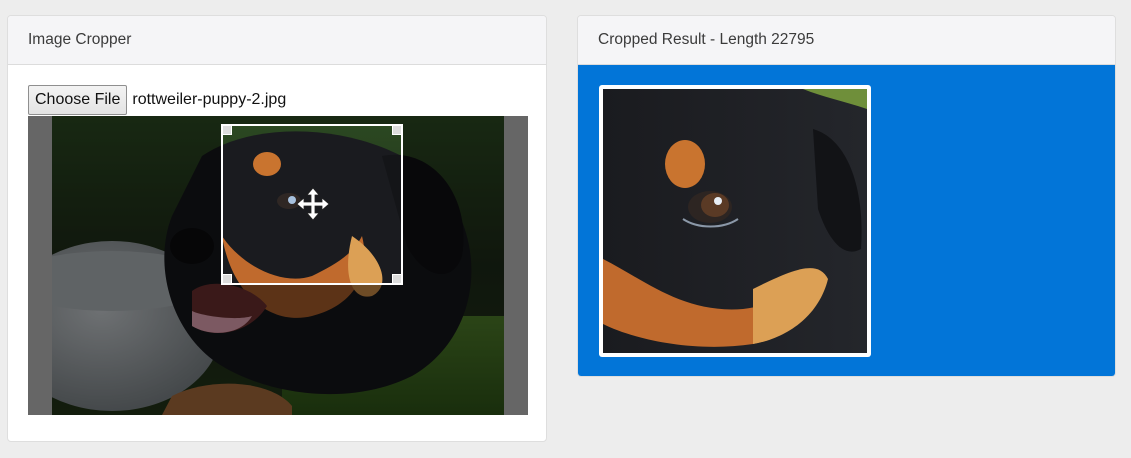  I want to click on crop-handle-top-right, so click(396, 130).